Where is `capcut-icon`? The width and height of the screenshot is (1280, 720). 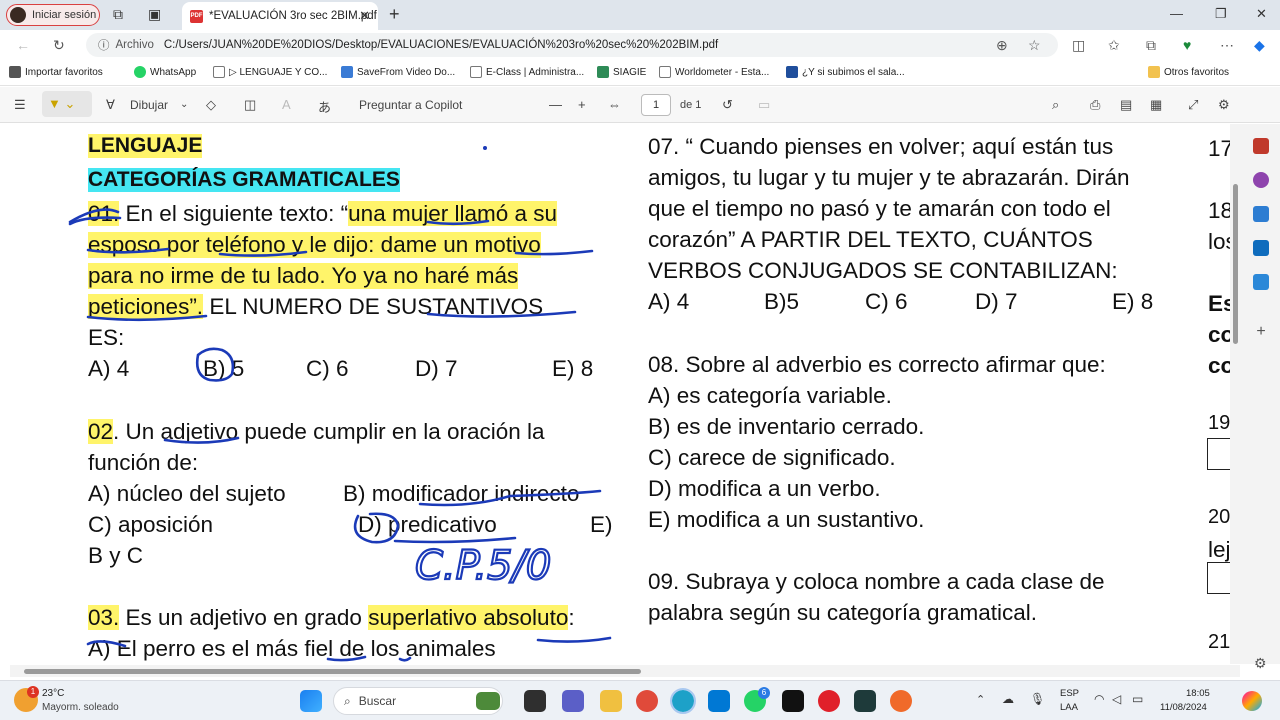 capcut-icon is located at coordinates (865, 701).